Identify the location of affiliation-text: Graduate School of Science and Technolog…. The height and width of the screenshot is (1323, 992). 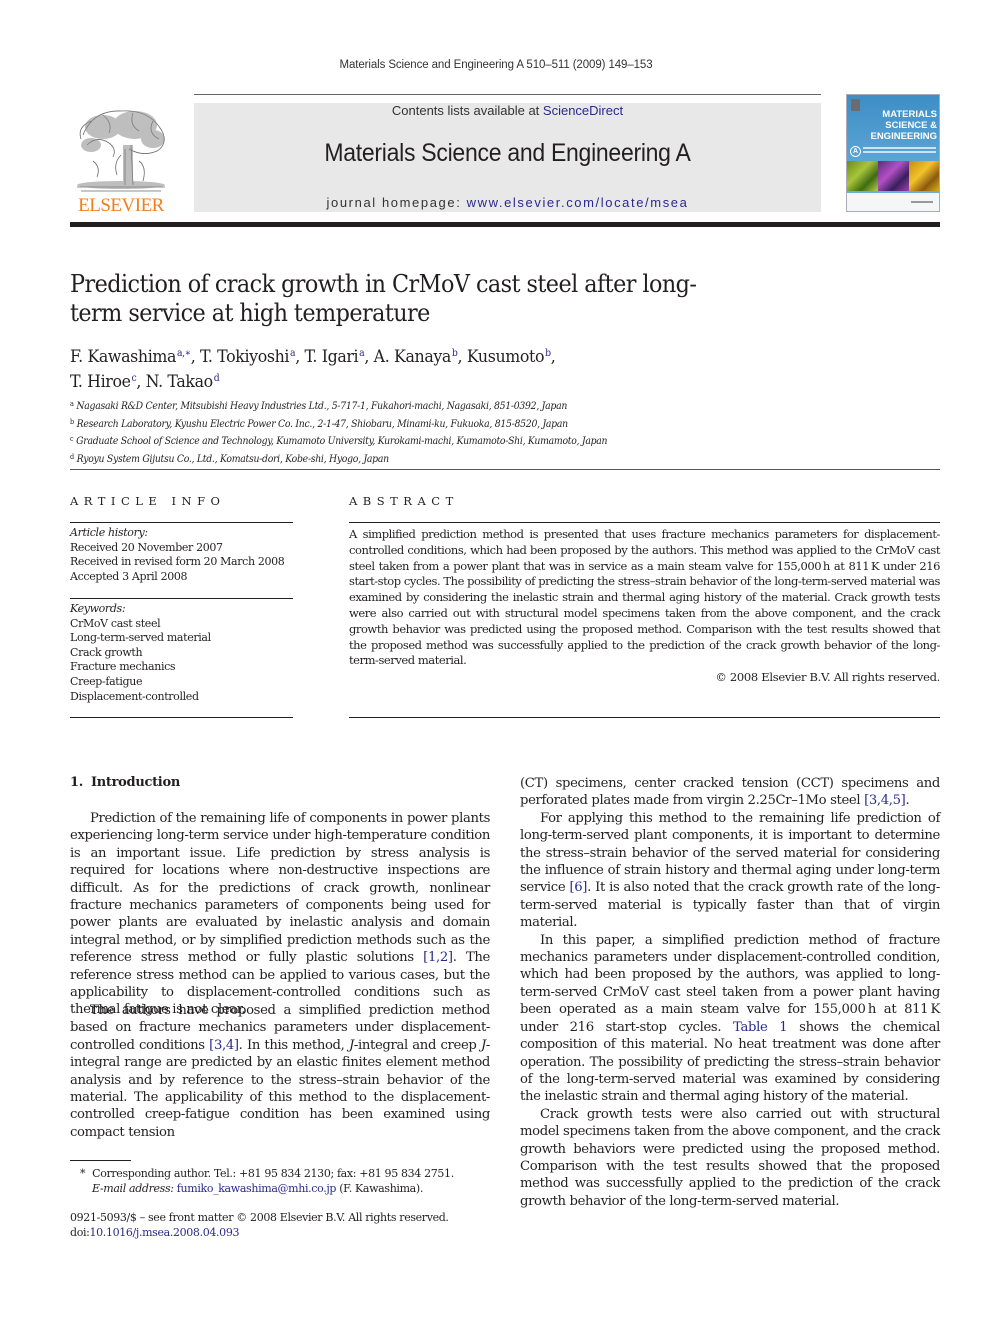
(342, 441).